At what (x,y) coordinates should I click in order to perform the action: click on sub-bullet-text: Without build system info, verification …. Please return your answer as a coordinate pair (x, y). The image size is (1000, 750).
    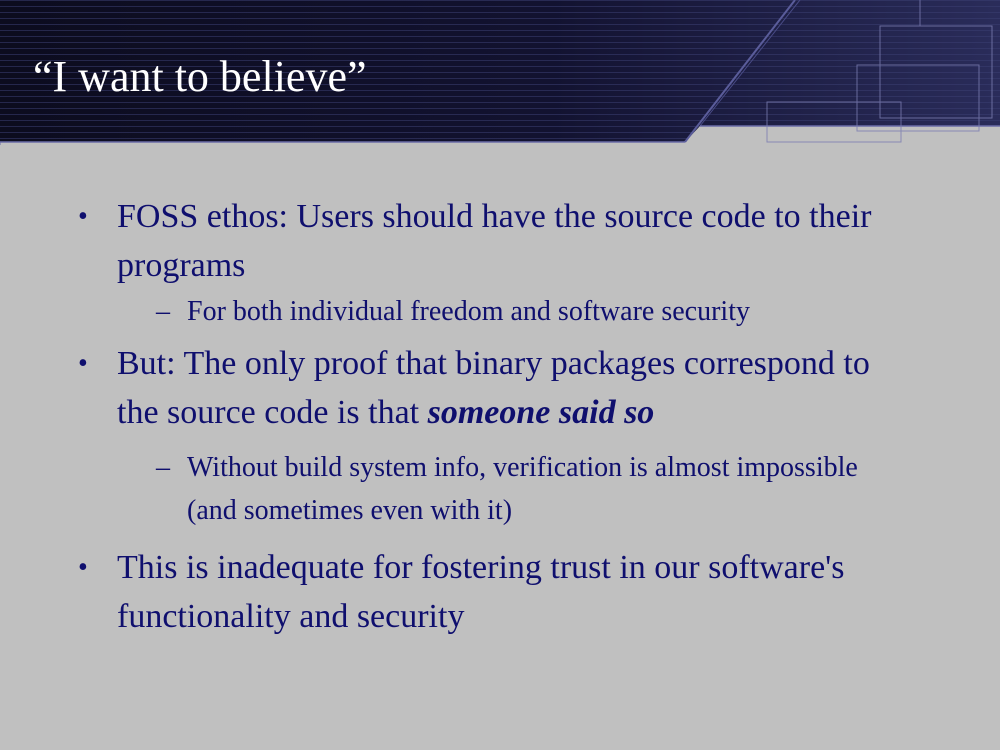
    Looking at the image, I should click on (522, 489).